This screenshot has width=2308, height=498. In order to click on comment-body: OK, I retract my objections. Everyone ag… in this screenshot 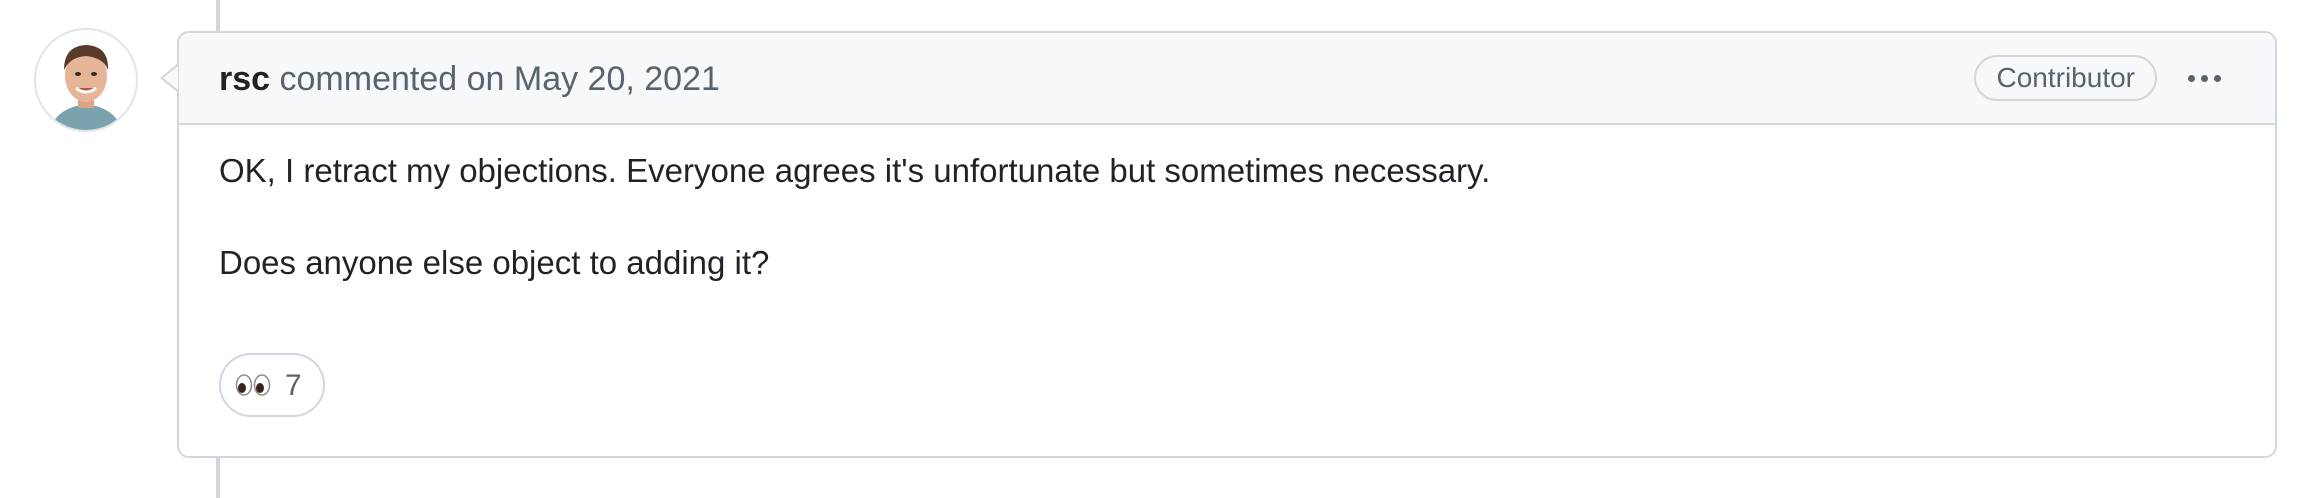, I will do `click(854, 217)`.